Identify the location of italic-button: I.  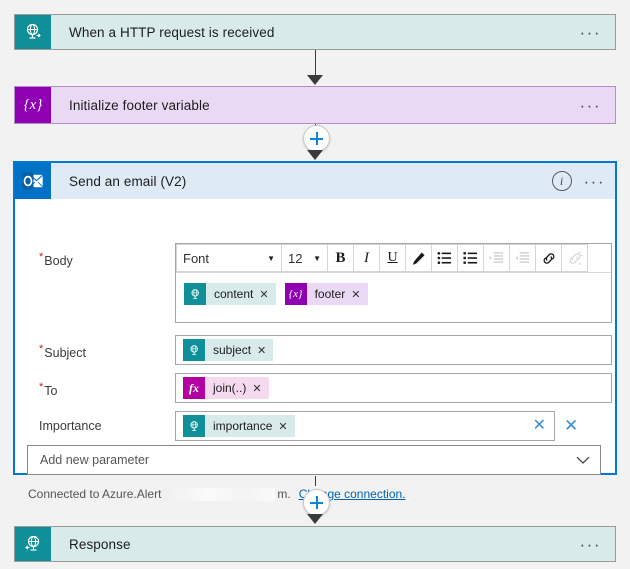
(367, 258).